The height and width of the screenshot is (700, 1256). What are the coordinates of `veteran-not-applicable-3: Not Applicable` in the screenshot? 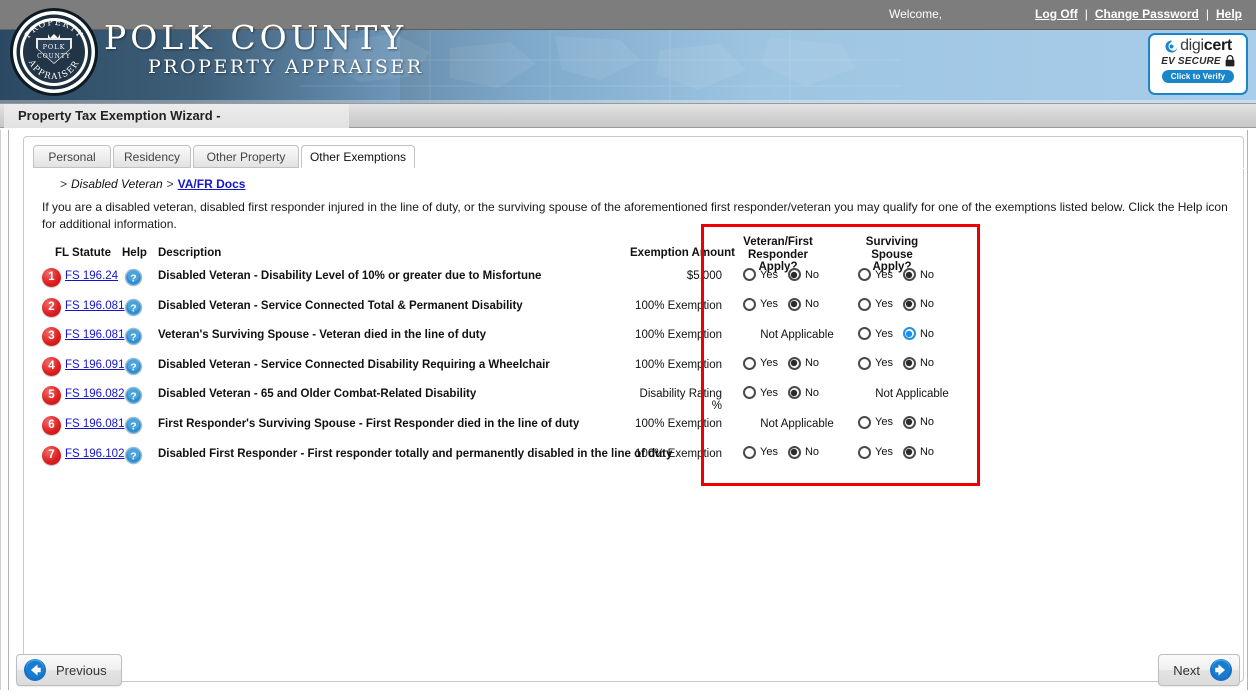 It's located at (797, 335).